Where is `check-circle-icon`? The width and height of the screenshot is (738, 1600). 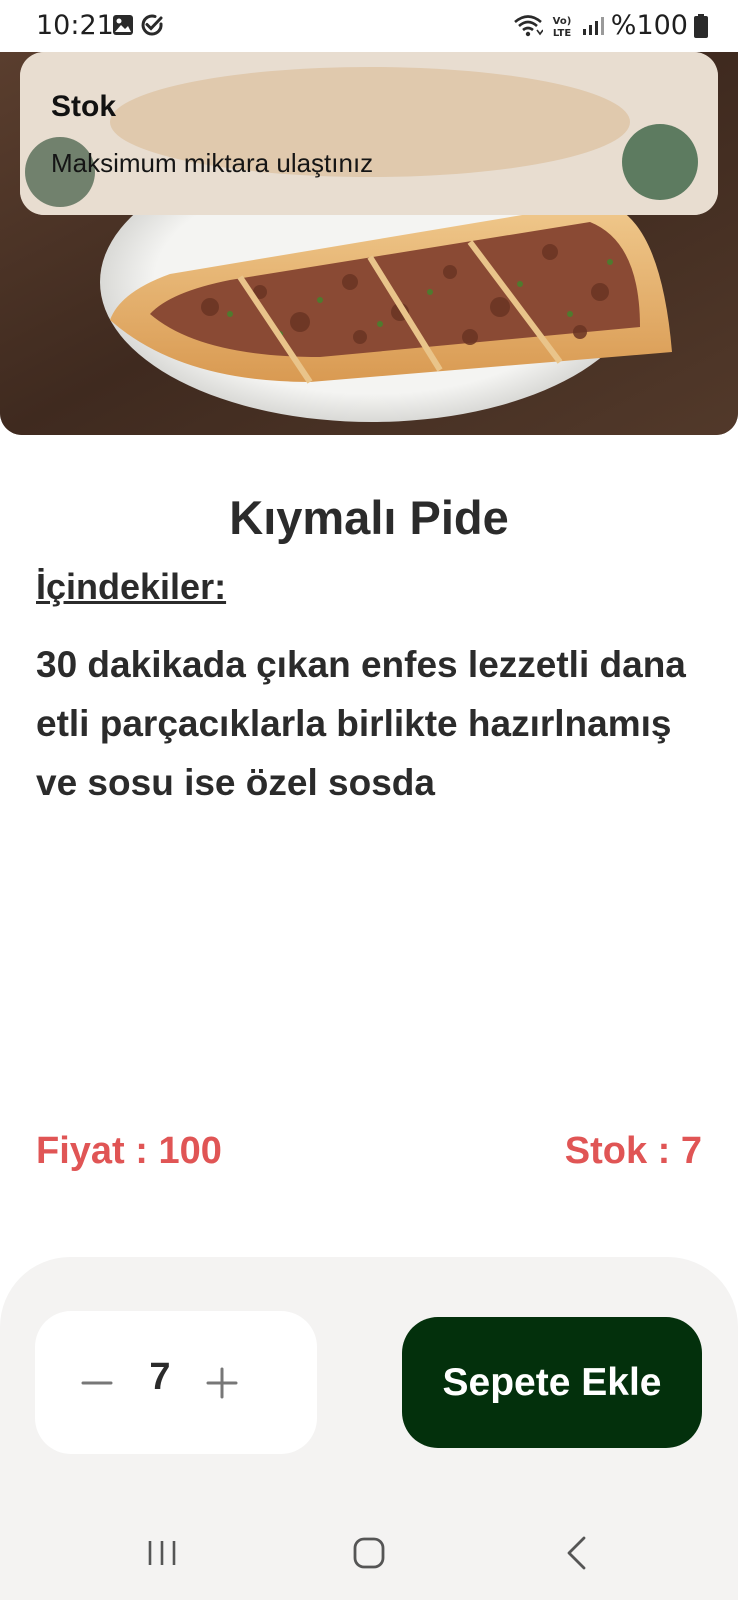 check-circle-icon is located at coordinates (152, 25).